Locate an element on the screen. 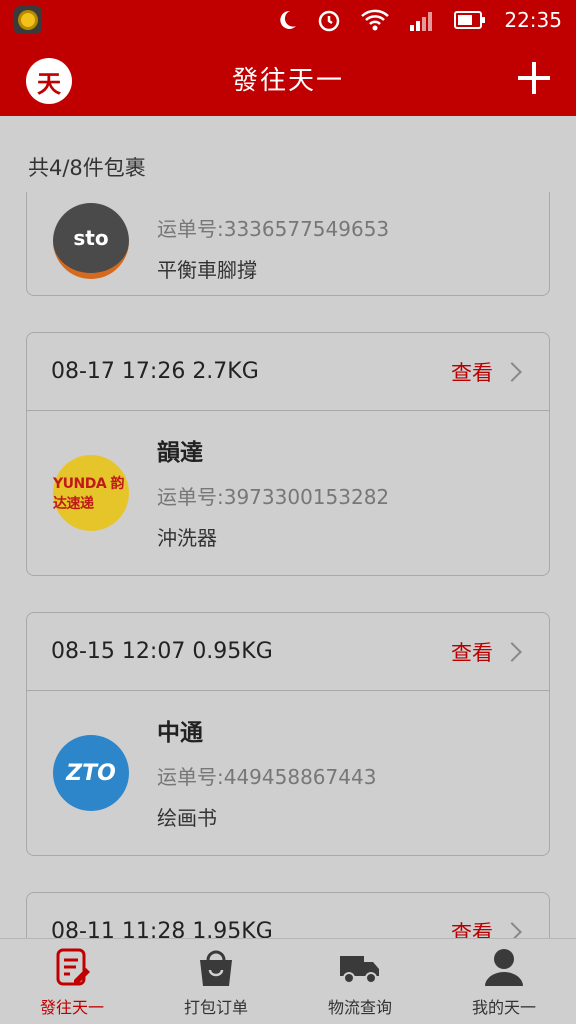 Image resolution: width=576 pixels, height=1024 pixels. moon-icon is located at coordinates (288, 19).